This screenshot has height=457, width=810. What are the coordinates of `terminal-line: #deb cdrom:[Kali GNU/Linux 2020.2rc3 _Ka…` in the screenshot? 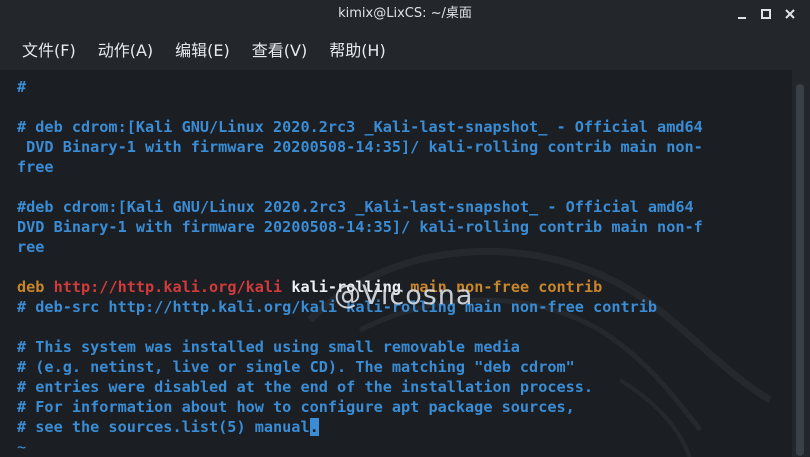 It's located at (355, 207).